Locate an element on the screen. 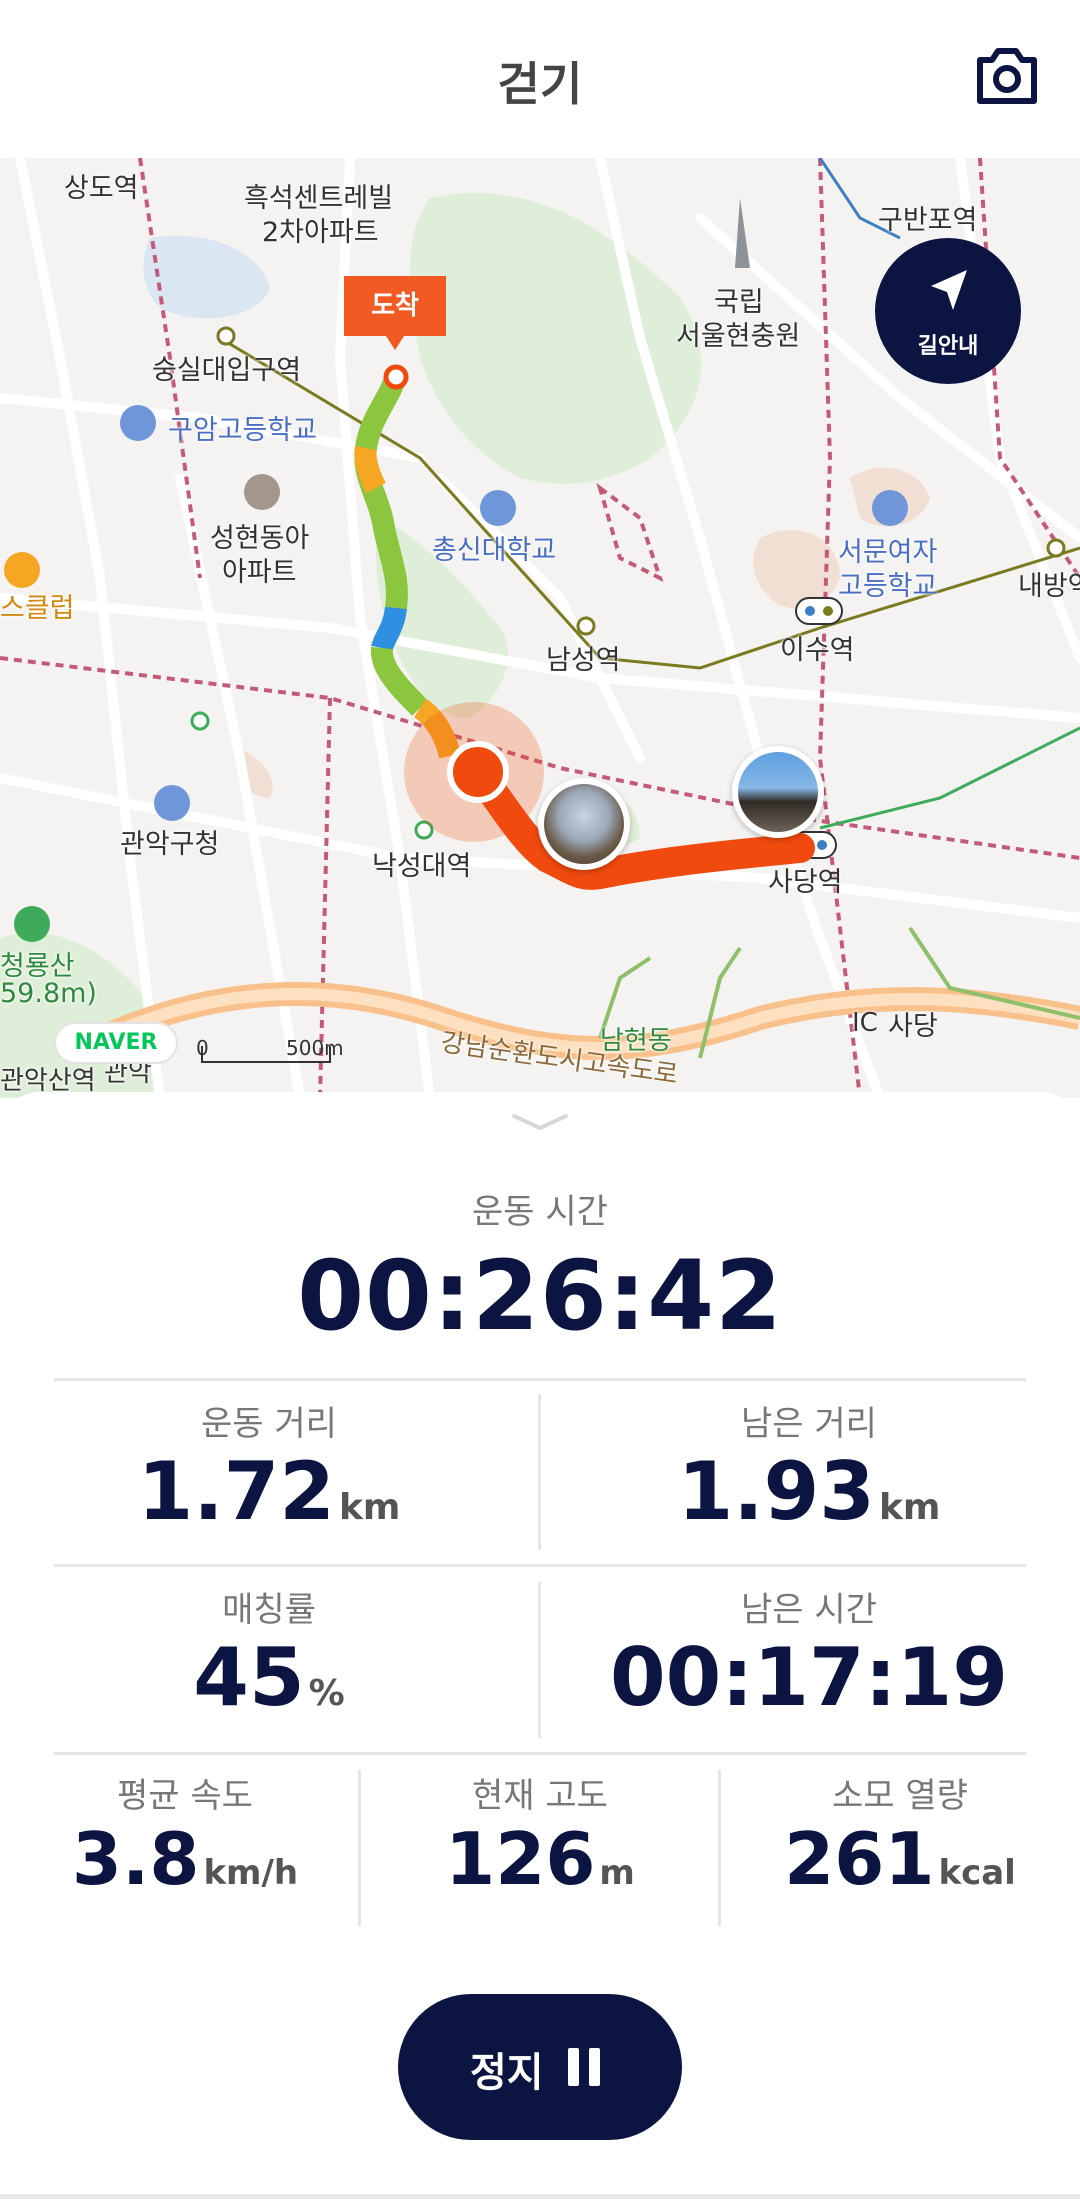 Image resolution: width=1080 pixels, height=2199 pixels. bottom-divider is located at coordinates (540, 2196).